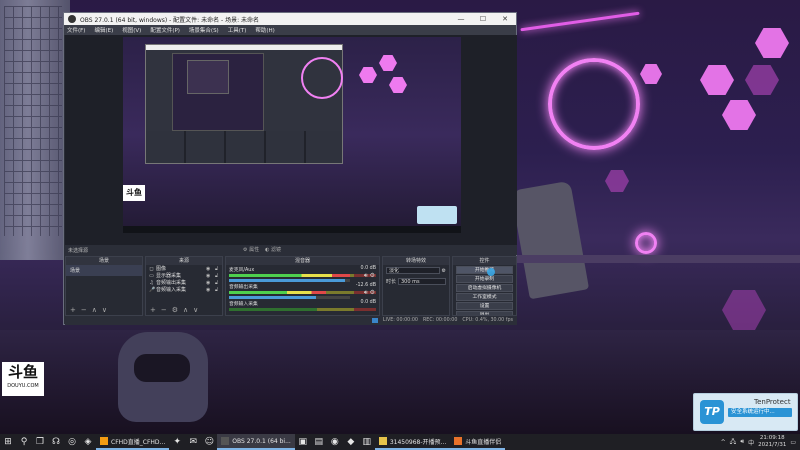 This screenshot has height=450, width=800. What do you see at coordinates (374, 320) in the screenshot?
I see `live-icon` at bounding box center [374, 320].